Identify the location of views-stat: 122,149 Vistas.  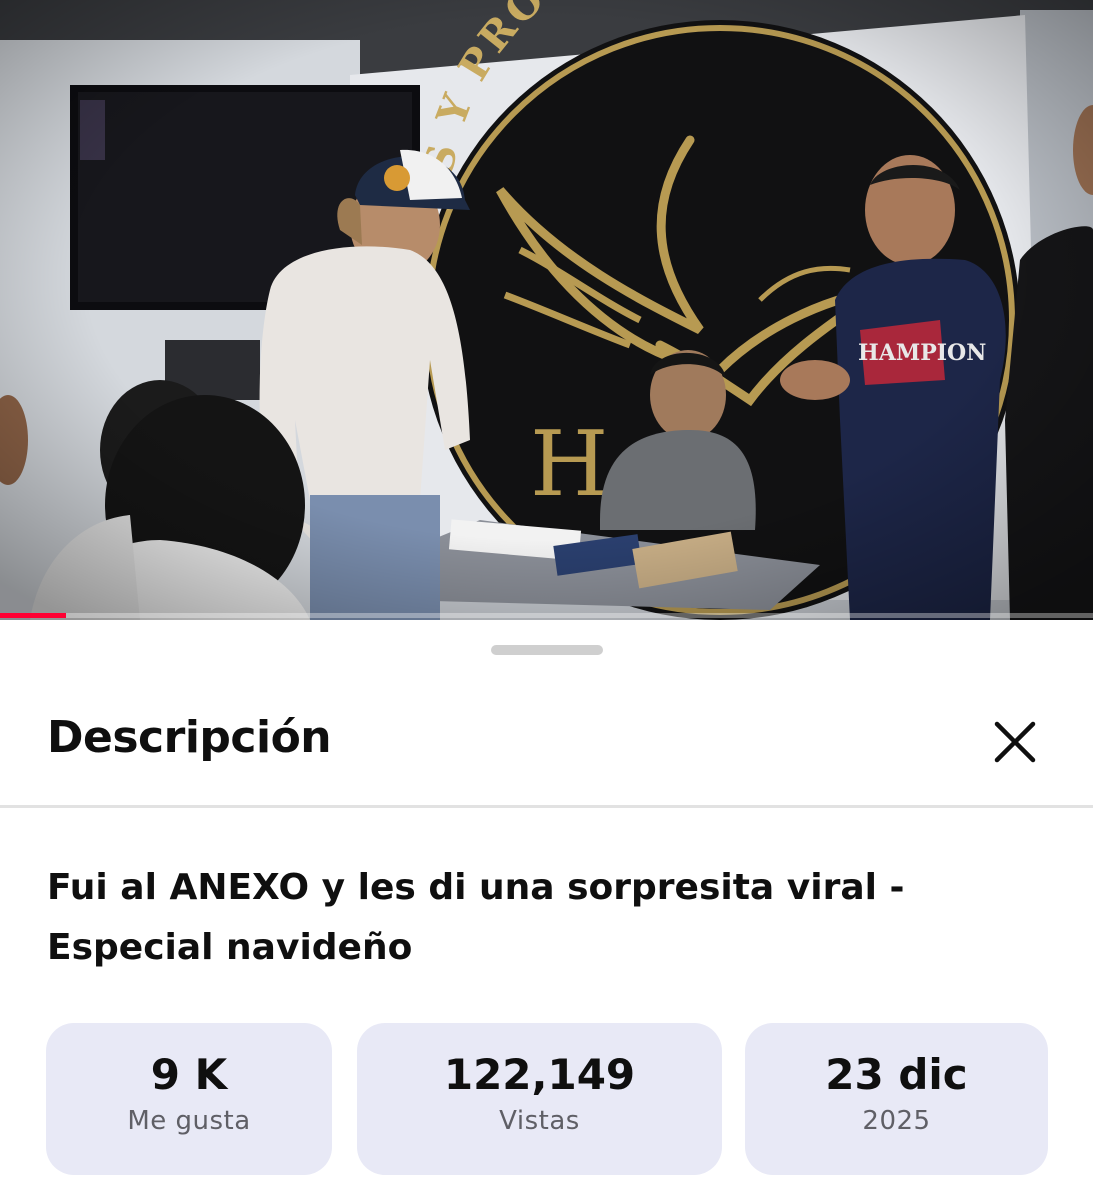
(539, 1099).